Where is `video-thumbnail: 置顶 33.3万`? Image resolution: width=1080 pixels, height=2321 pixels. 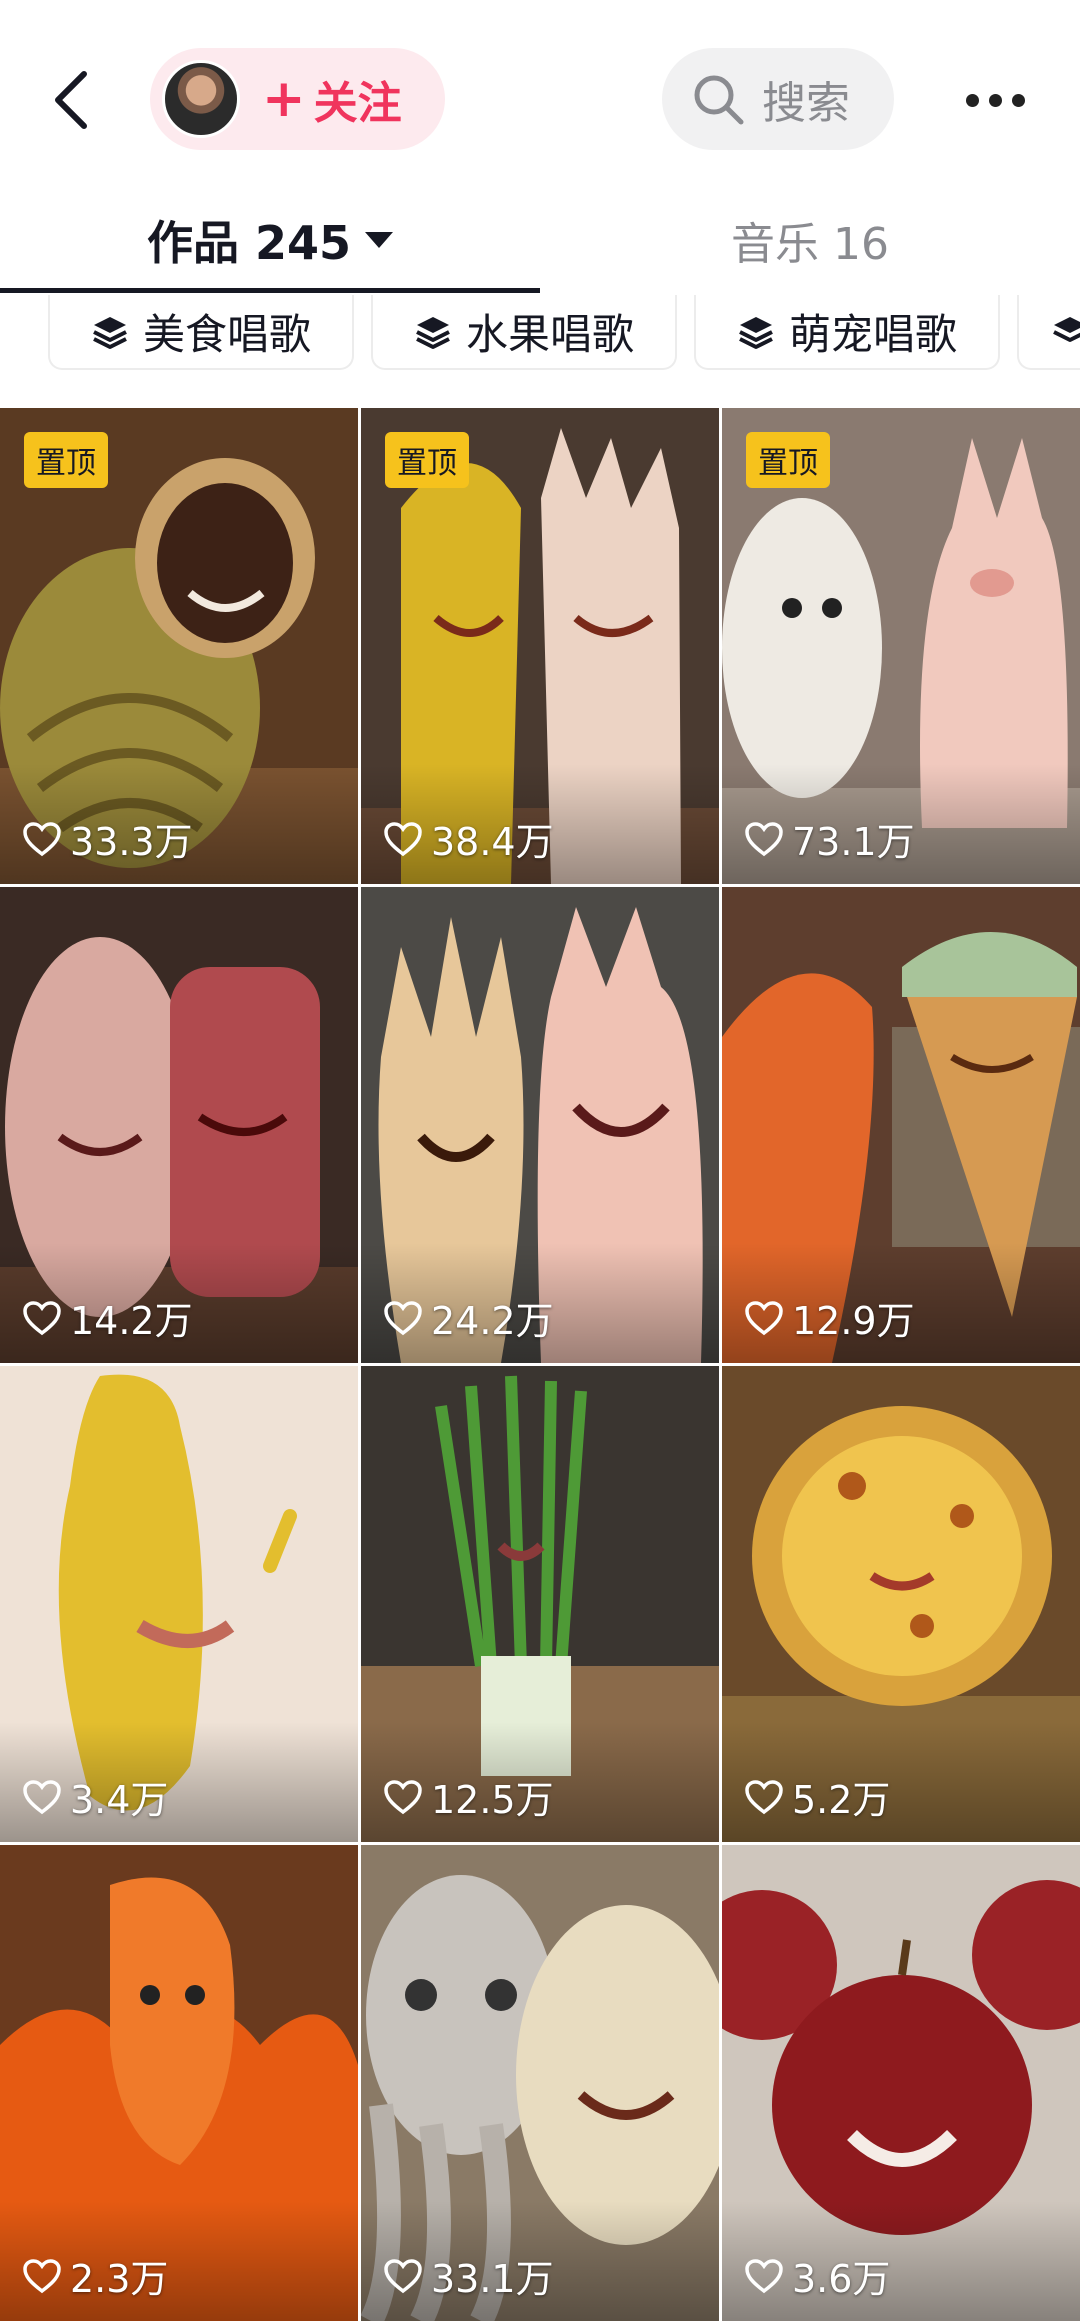 video-thumbnail: 置顶 33.3万 is located at coordinates (179, 646).